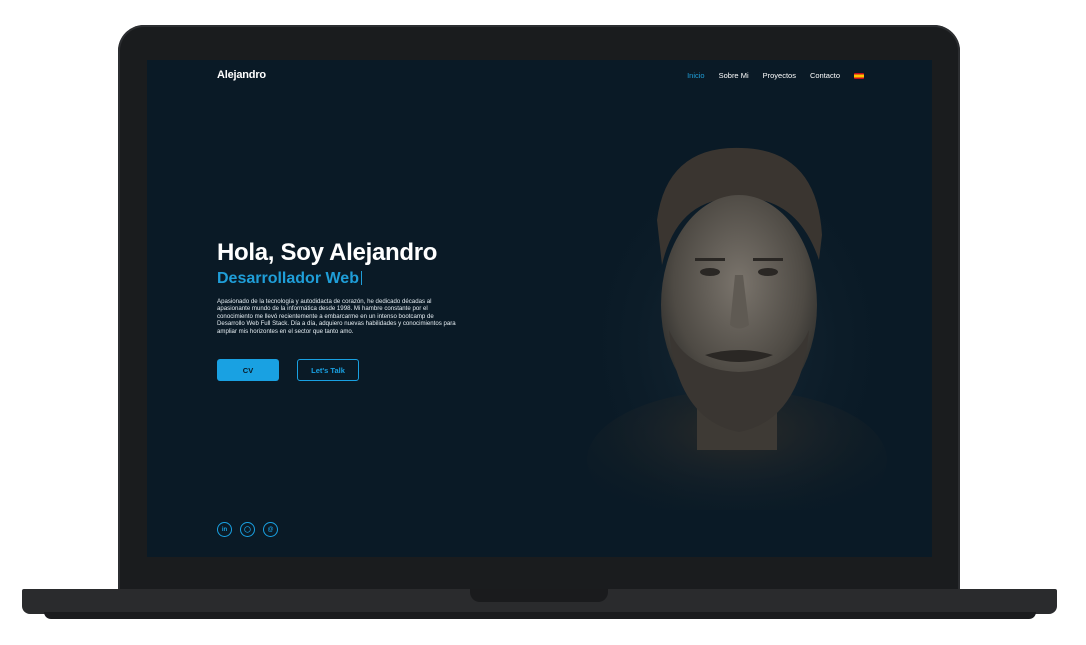 The width and height of the screenshot is (1086, 645). I want to click on mail-icon: @, so click(270, 529).